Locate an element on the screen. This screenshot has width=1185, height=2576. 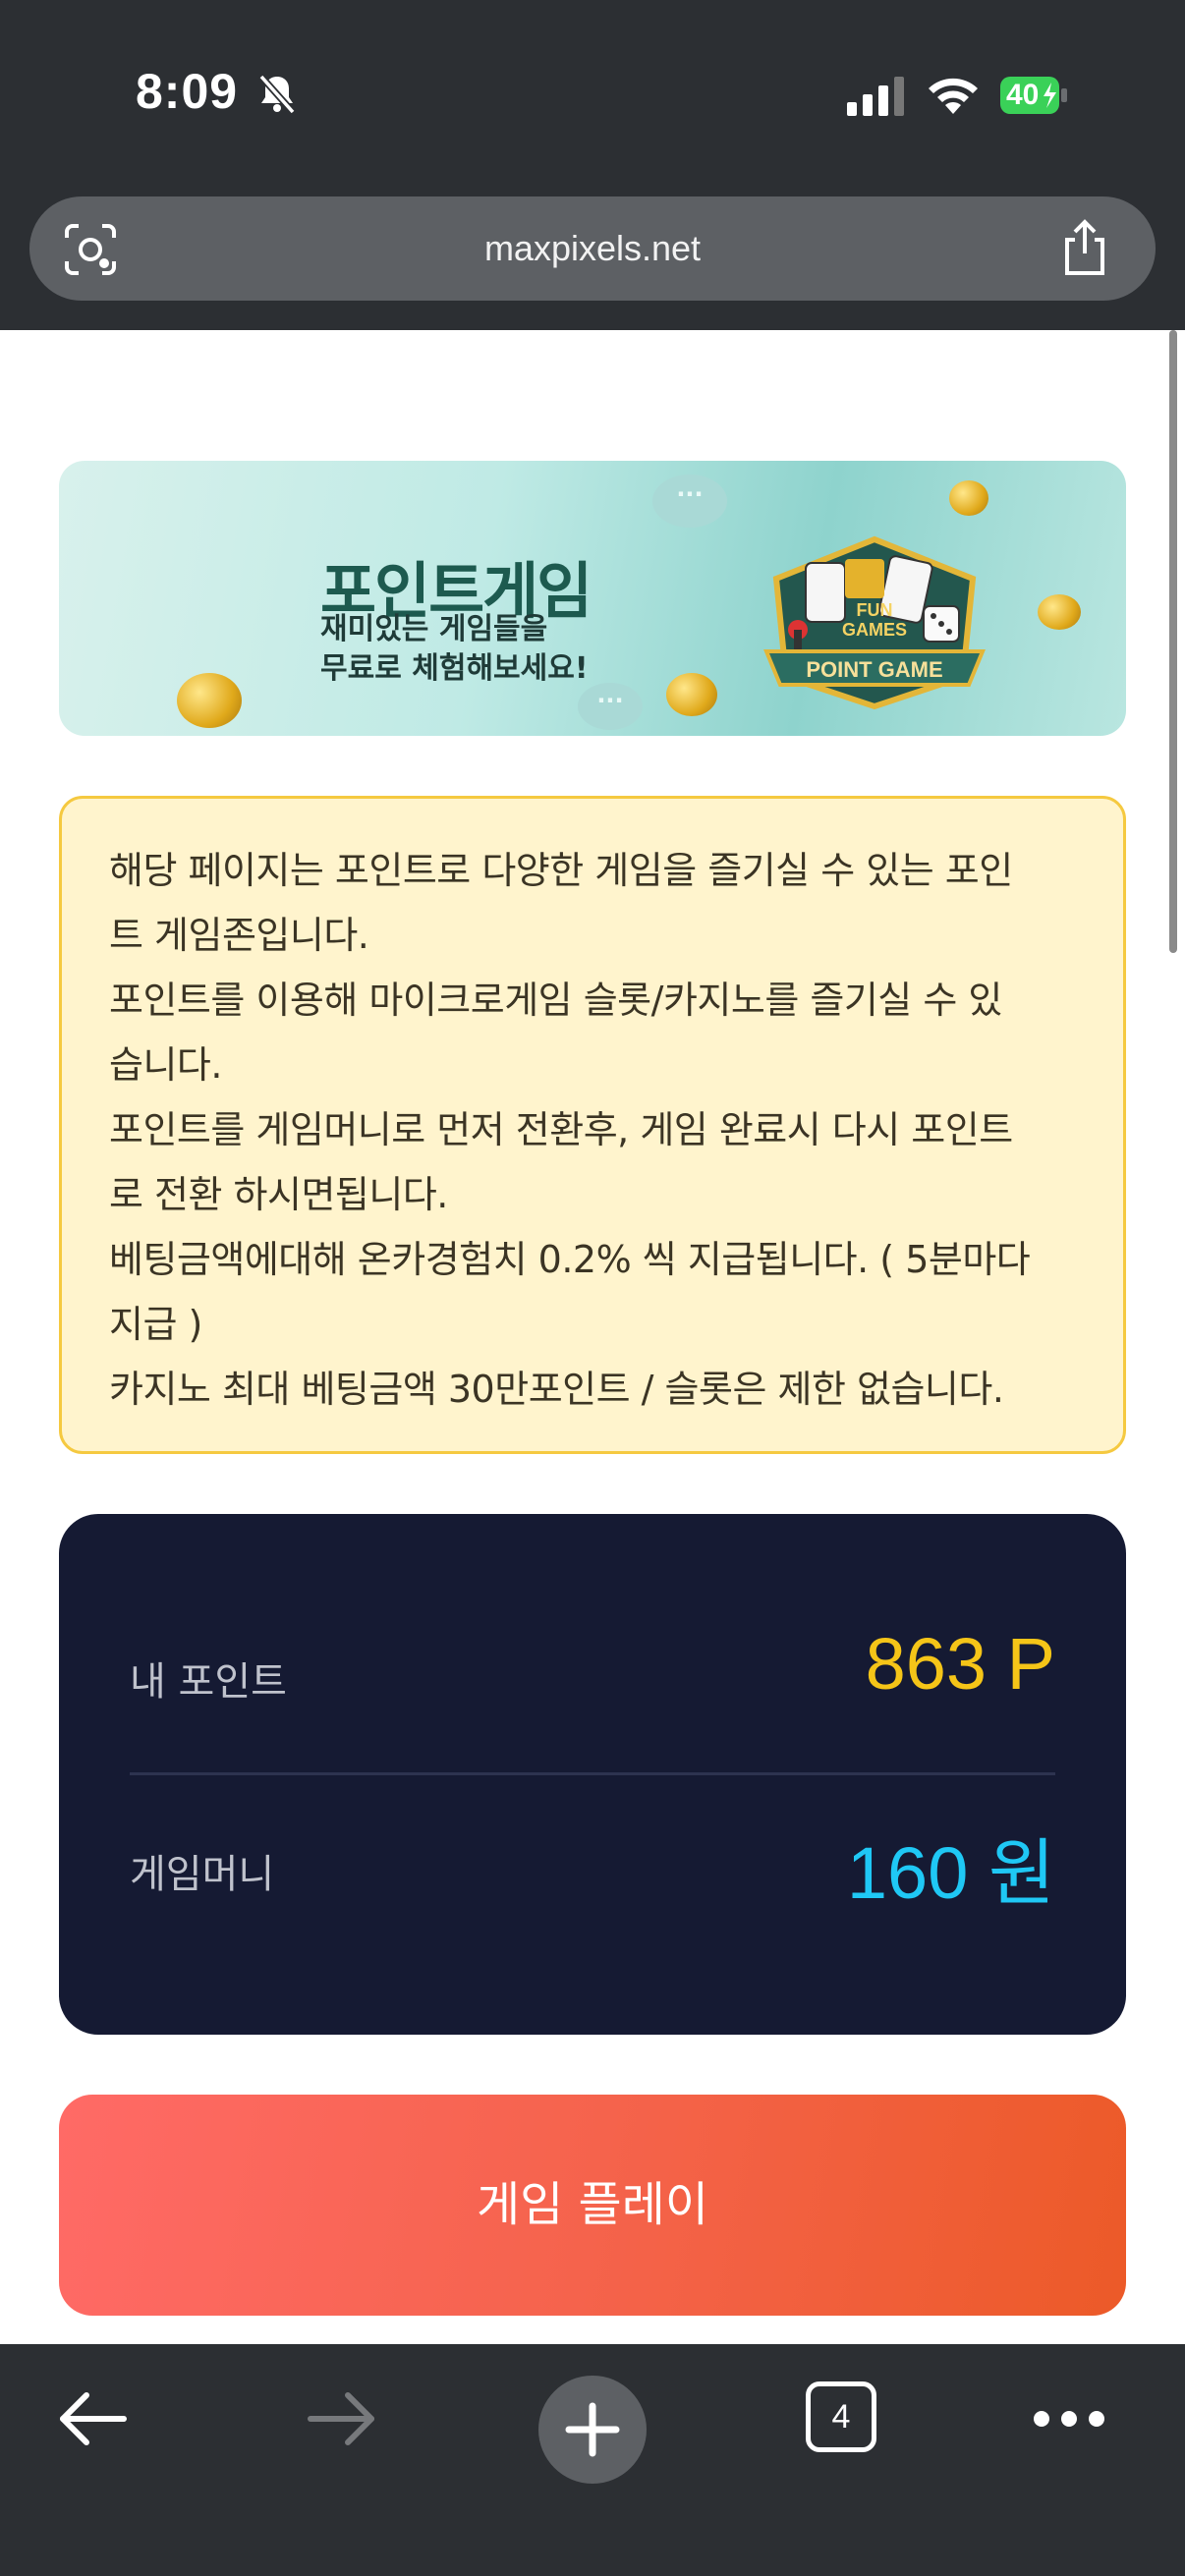
game-emblem-icon: FUN GAMES POINT GAME is located at coordinates (875, 622).